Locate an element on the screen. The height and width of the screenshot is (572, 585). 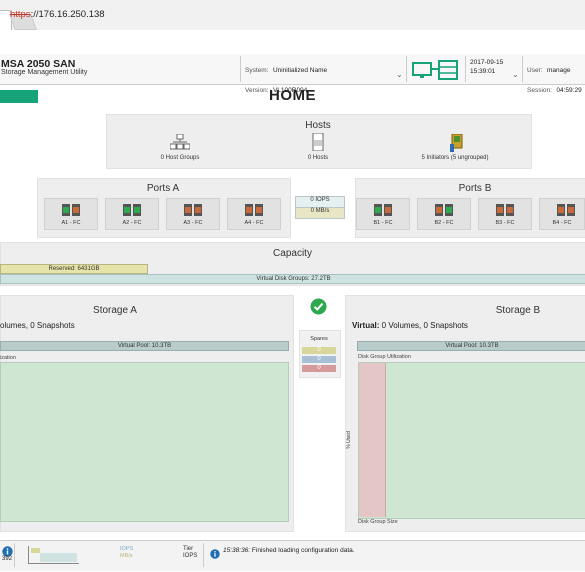
virtual-disk-groups-bar: Virtual Disk Groups: 27.2TB is located at coordinates (292, 279).